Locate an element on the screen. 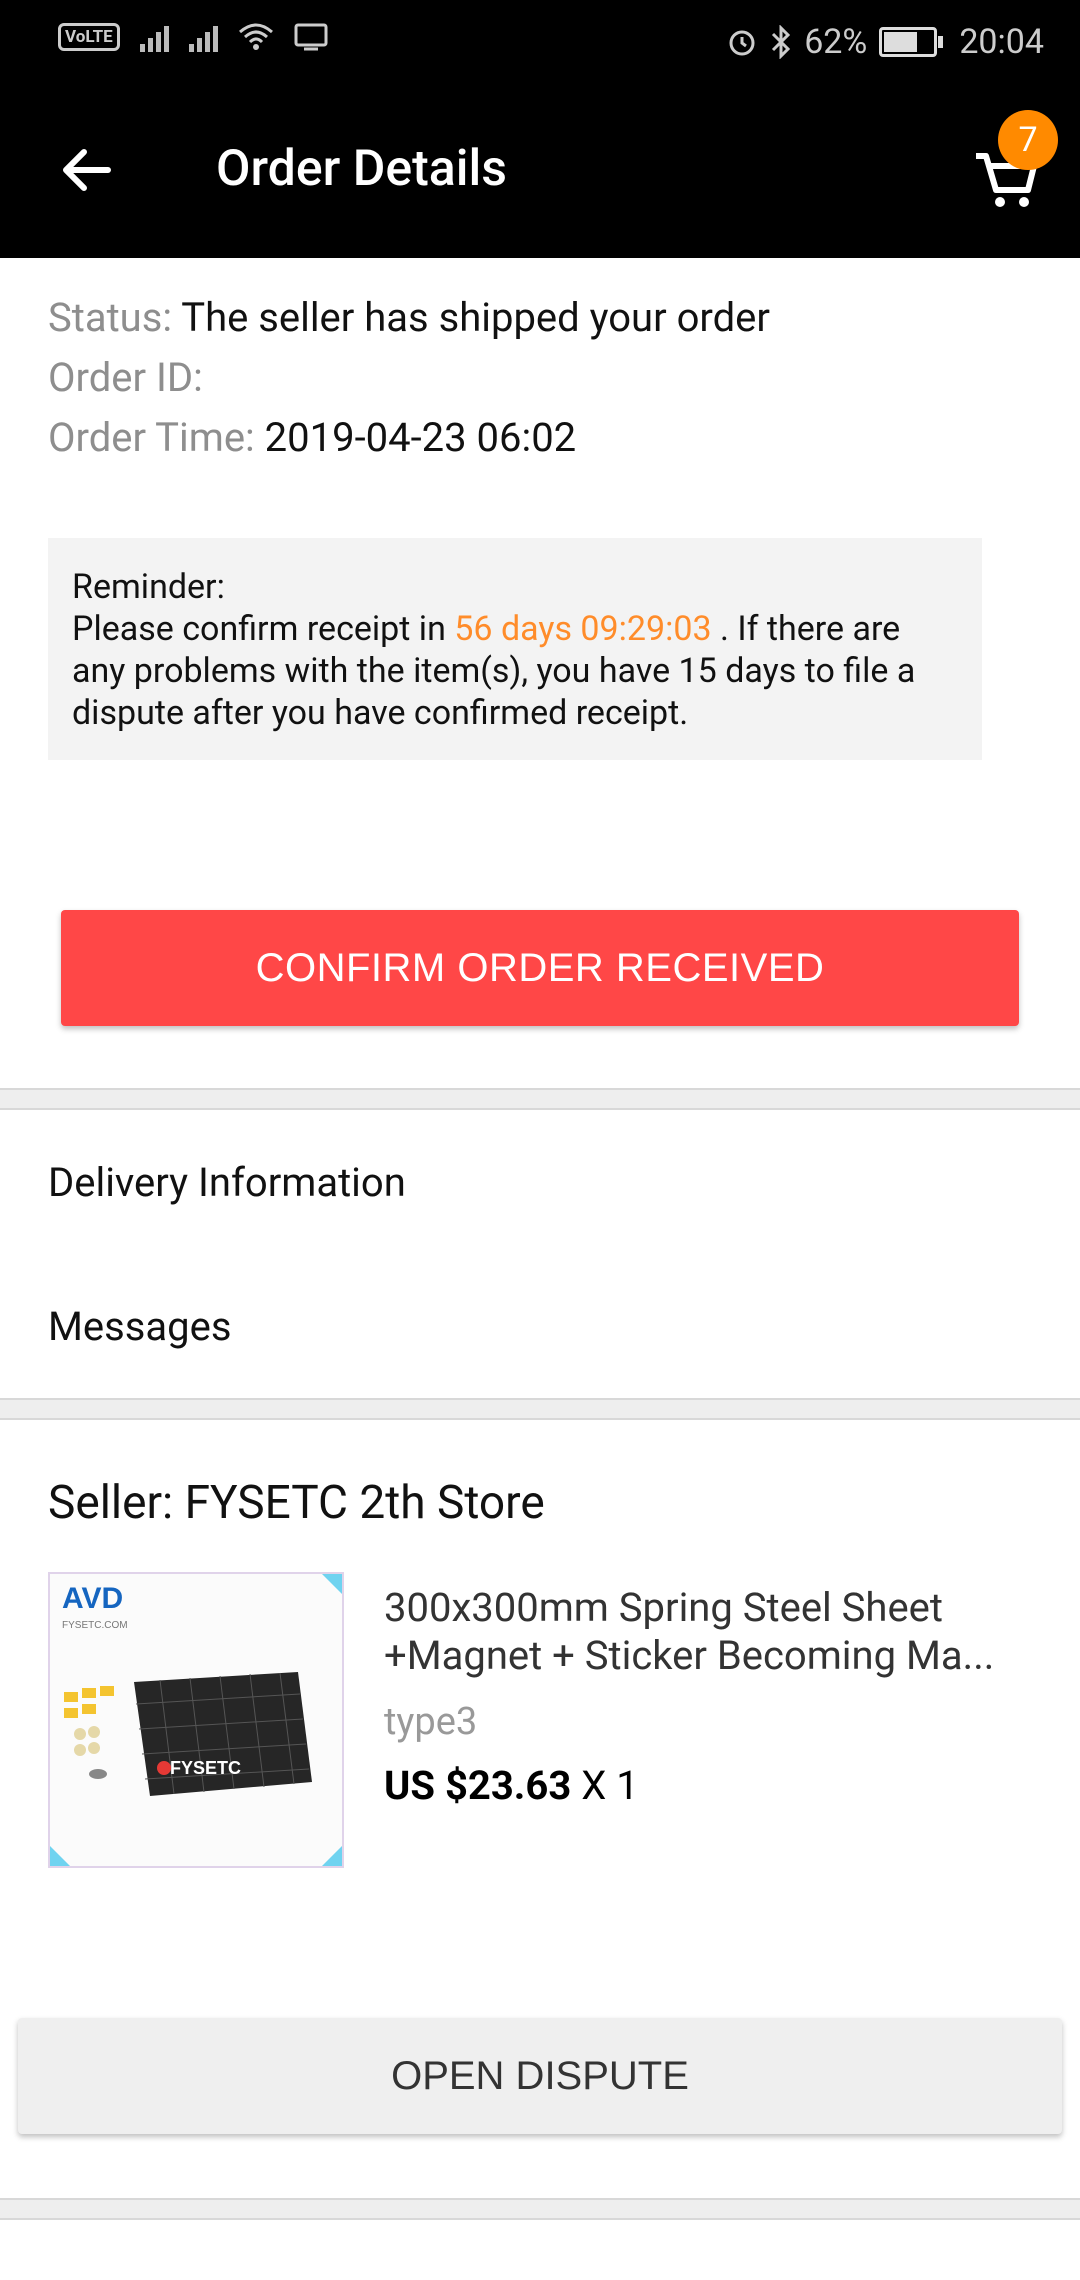 The height and width of the screenshot is (2280, 1080). bluetooth-icon is located at coordinates (781, 42).